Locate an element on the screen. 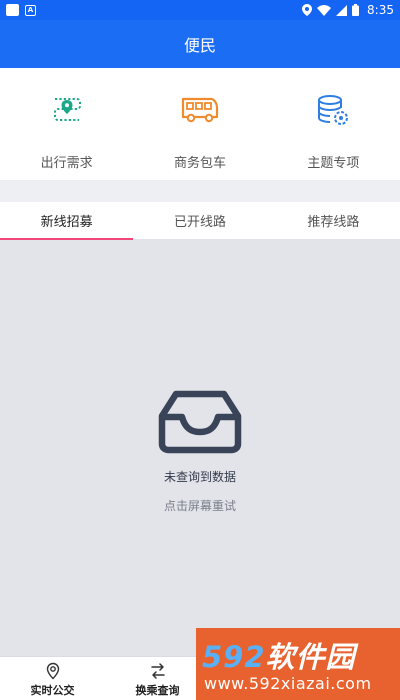 The height and width of the screenshot is (700, 400). quick-menu-travel-demand: 出行需求 is located at coordinates (66, 124).